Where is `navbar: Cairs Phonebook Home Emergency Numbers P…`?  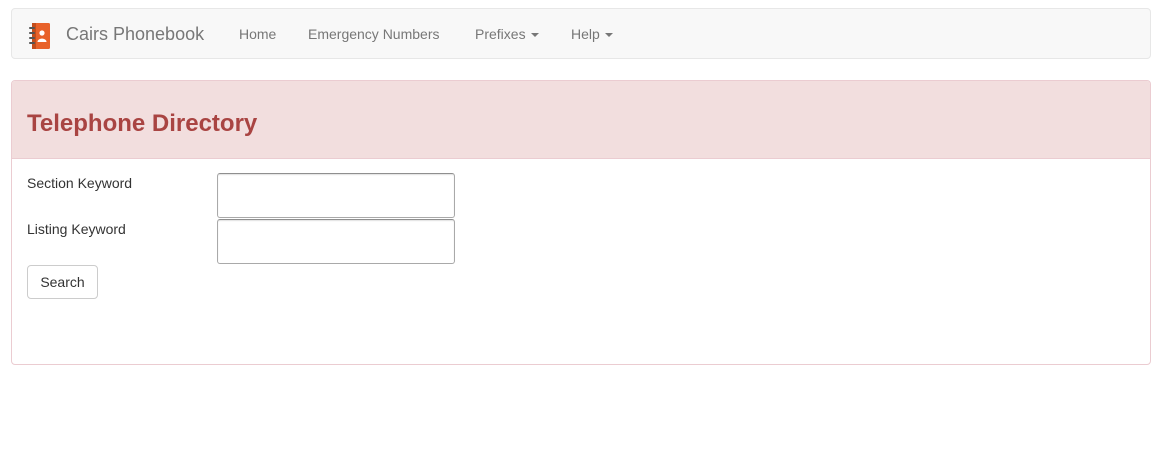 navbar: Cairs Phonebook Home Emergency Numbers P… is located at coordinates (581, 33).